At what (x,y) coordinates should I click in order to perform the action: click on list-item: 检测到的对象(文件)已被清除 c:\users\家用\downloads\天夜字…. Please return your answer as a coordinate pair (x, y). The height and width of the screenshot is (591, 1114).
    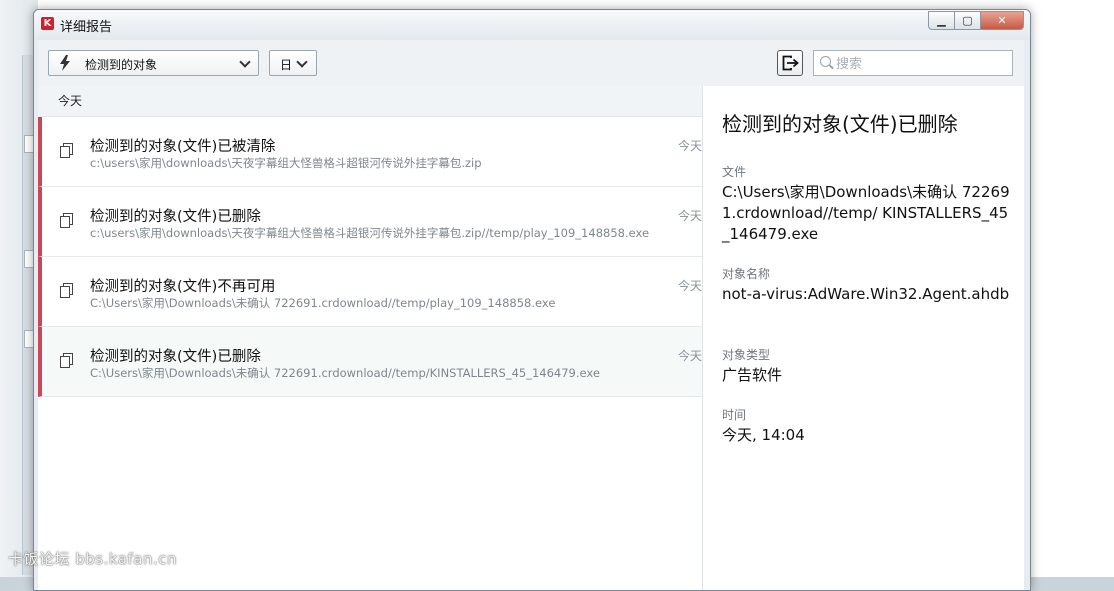
    Looking at the image, I should click on (370, 152).